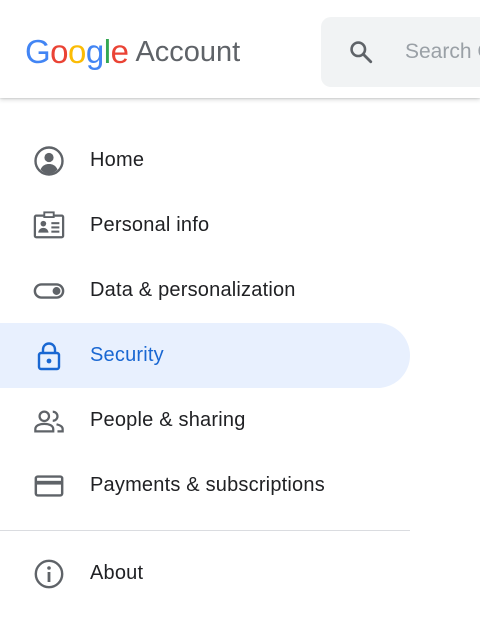 The width and height of the screenshot is (480, 618). Describe the element at coordinates (150, 225) in the screenshot. I see `sidebar-item-label: Personal info` at that location.